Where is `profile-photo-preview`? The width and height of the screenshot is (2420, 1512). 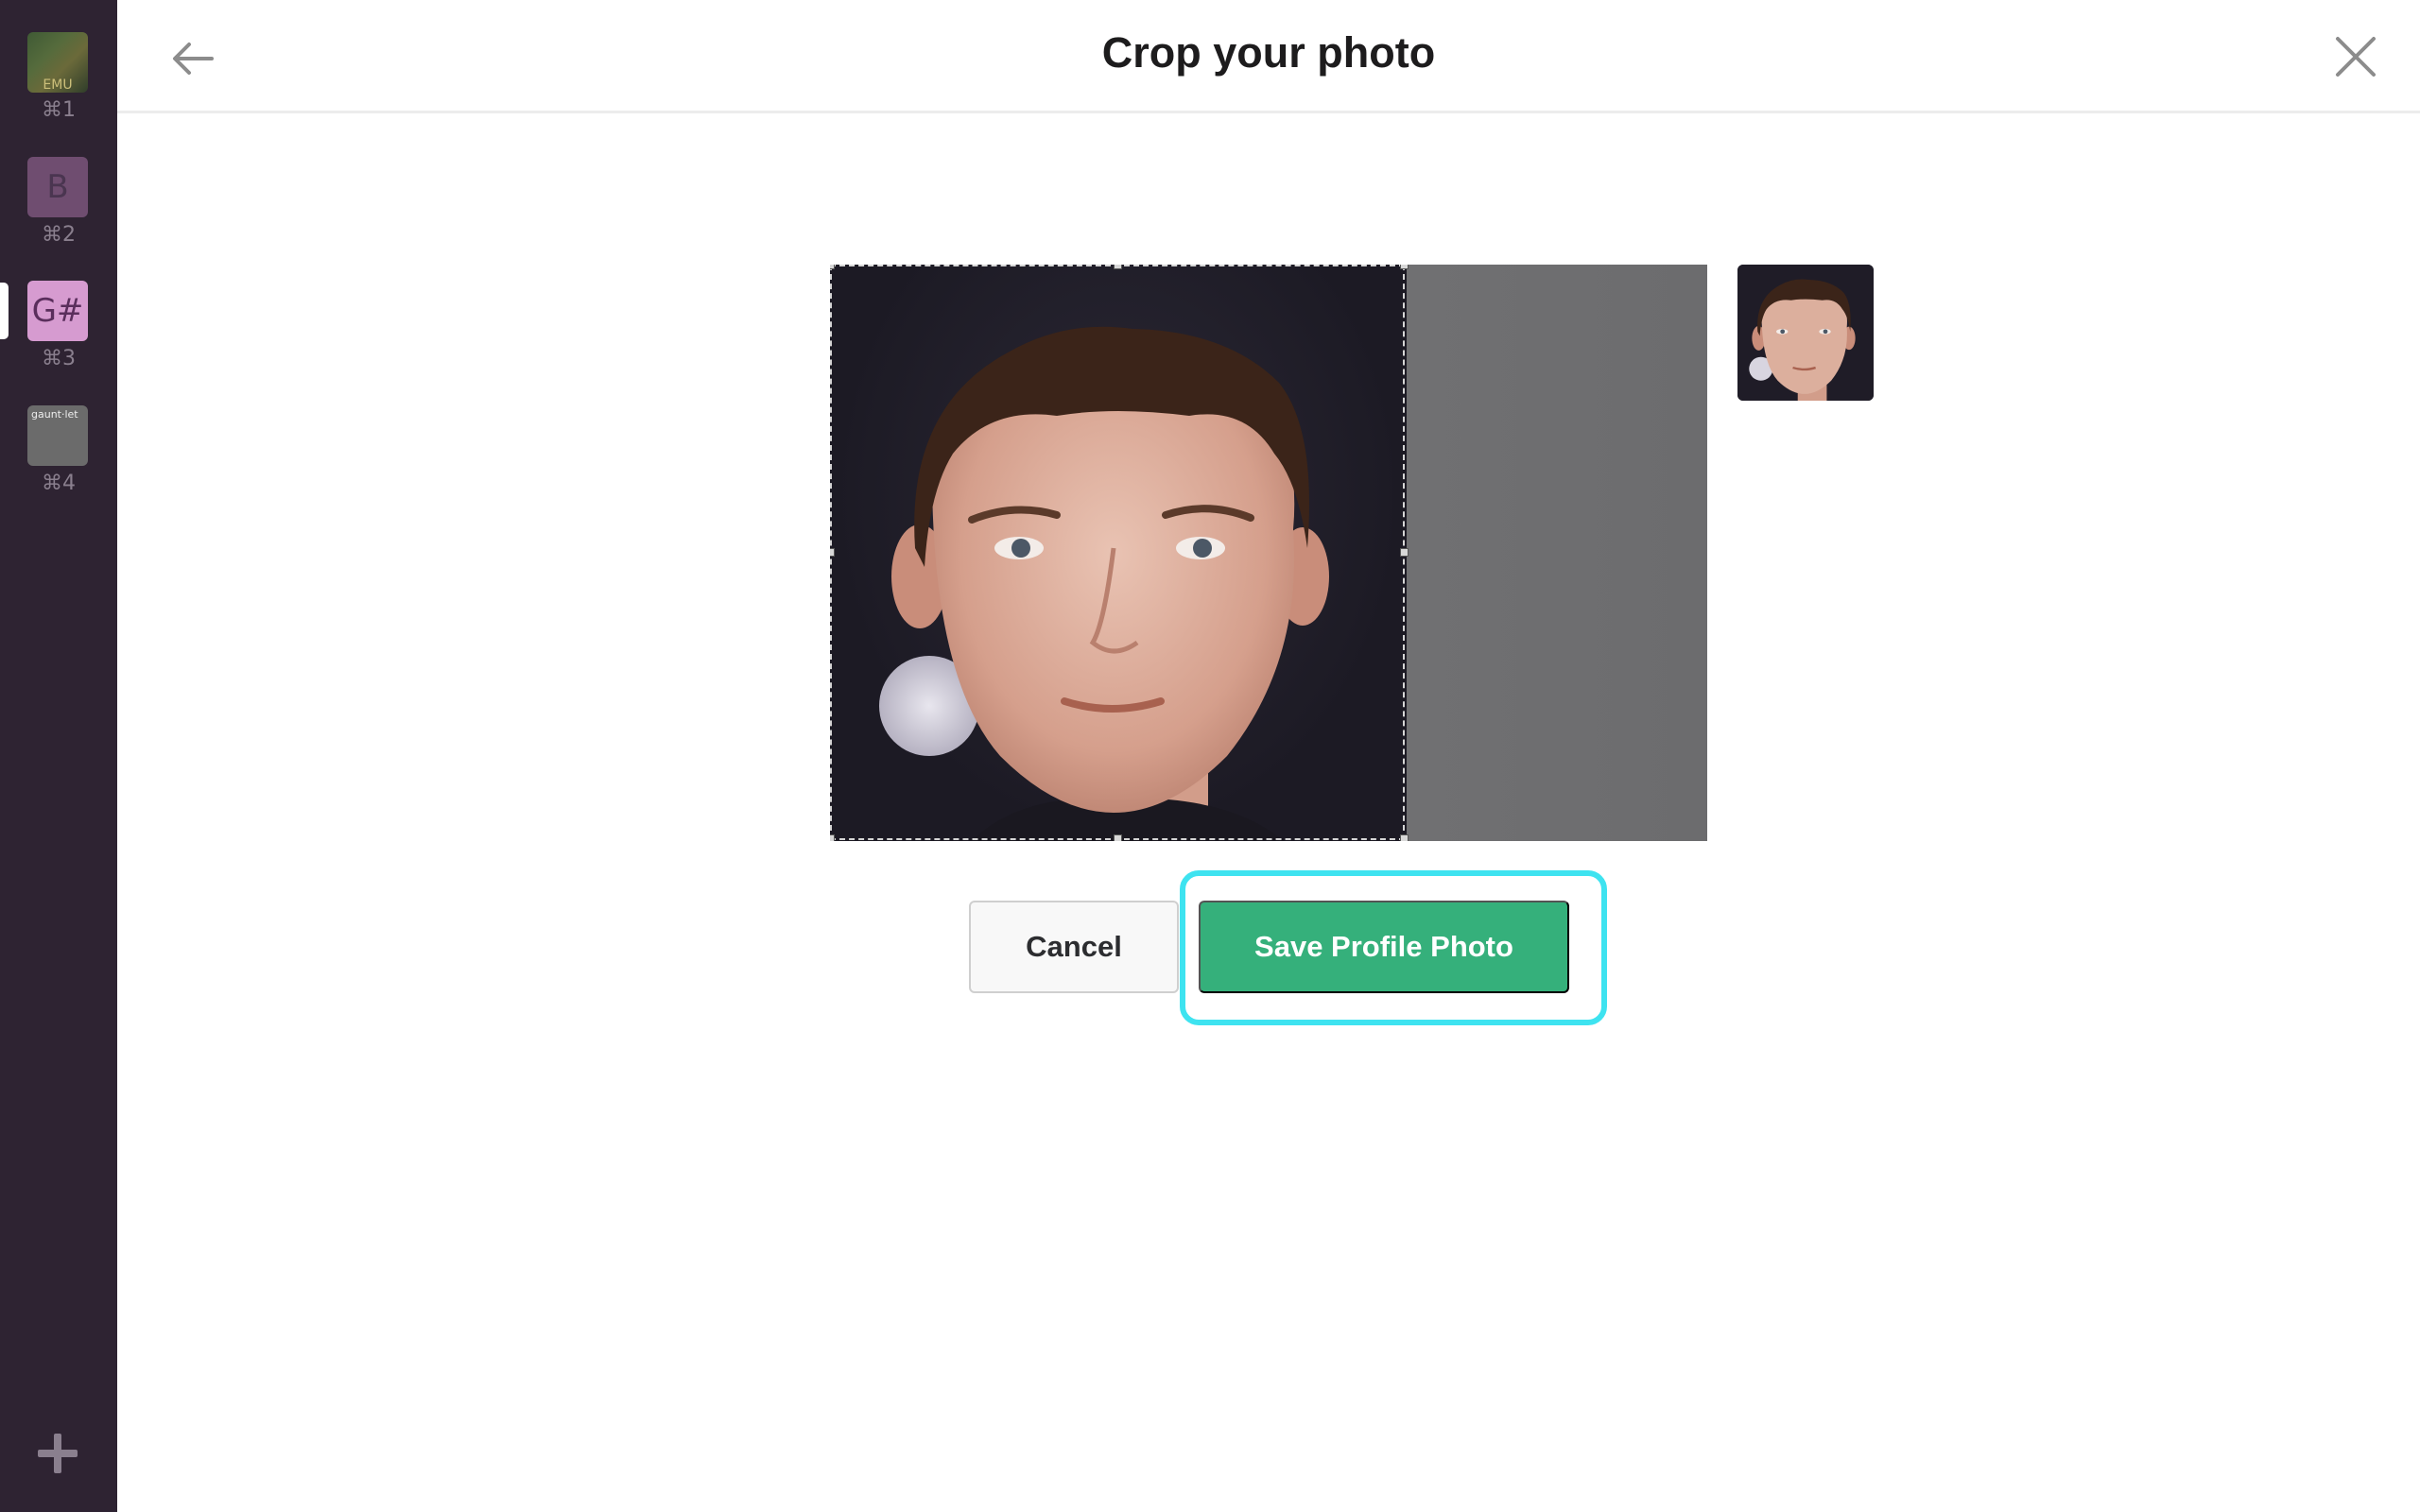
profile-photo-preview is located at coordinates (1805, 333).